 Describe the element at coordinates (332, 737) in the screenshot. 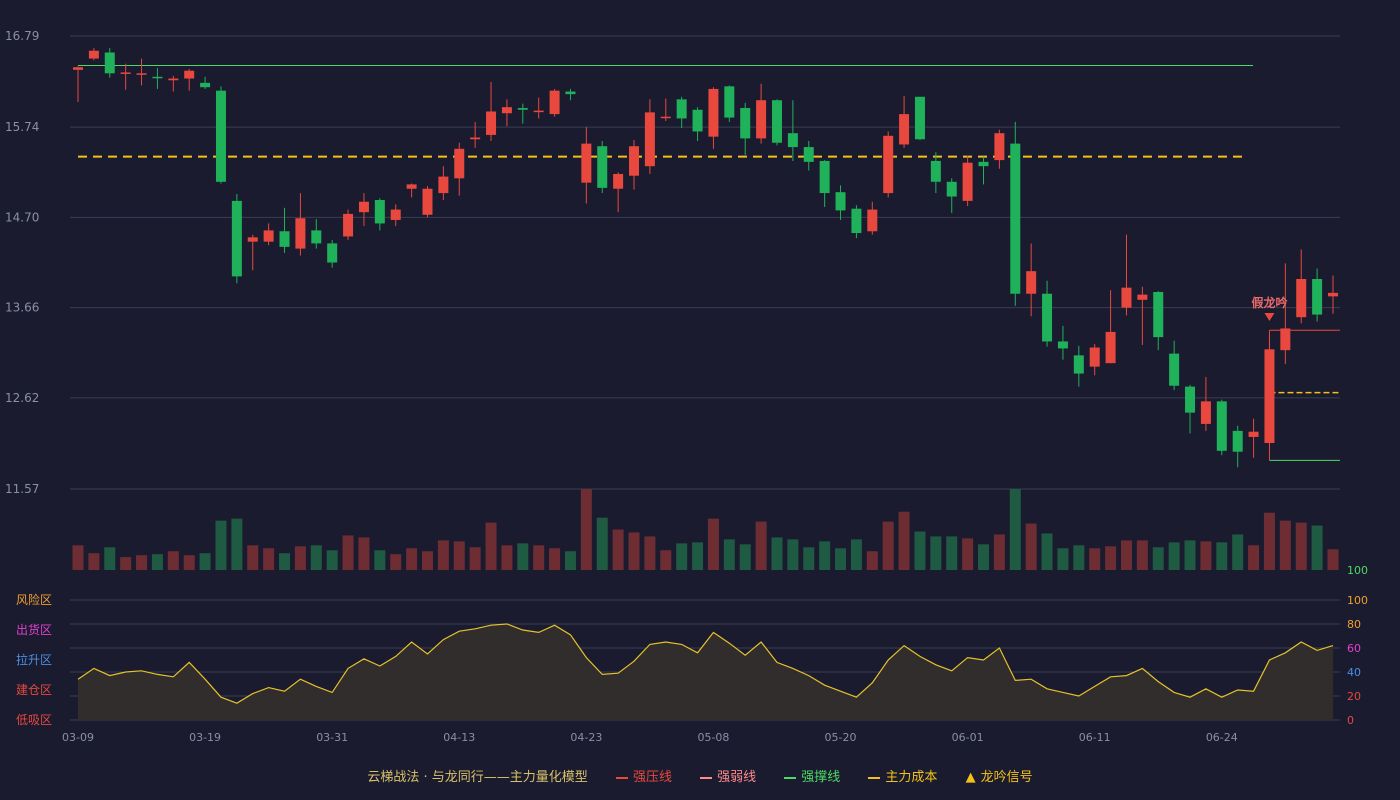

I see `x-tick-label: 03-31` at that location.